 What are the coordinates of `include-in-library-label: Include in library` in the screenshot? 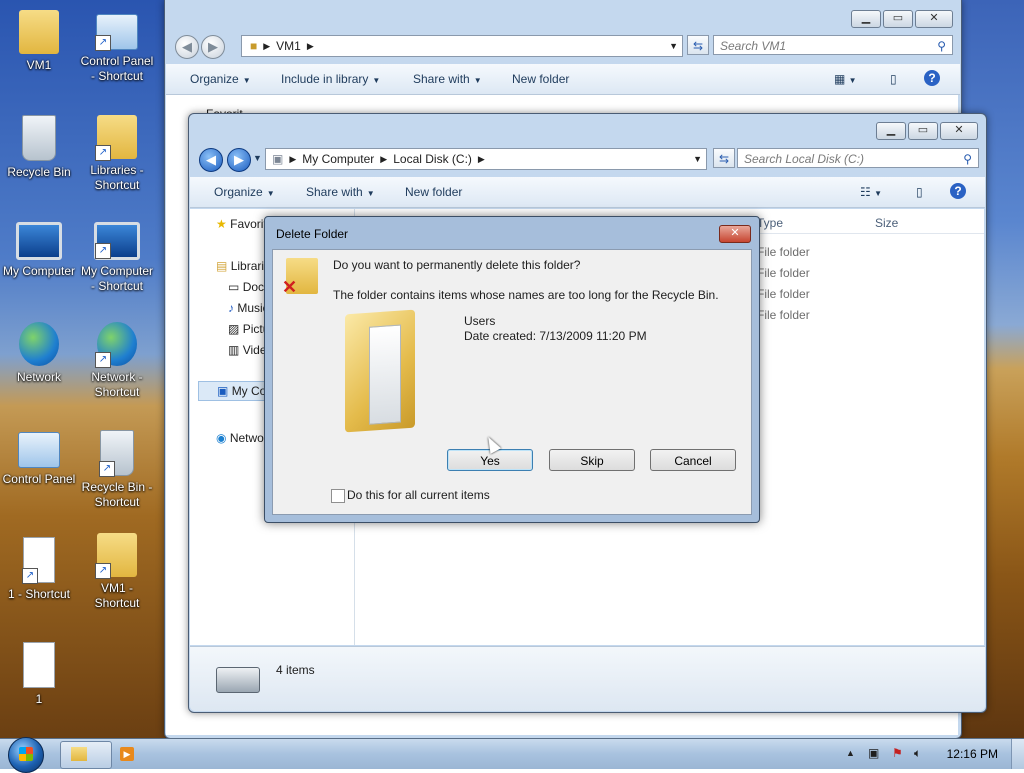 It's located at (325, 79).